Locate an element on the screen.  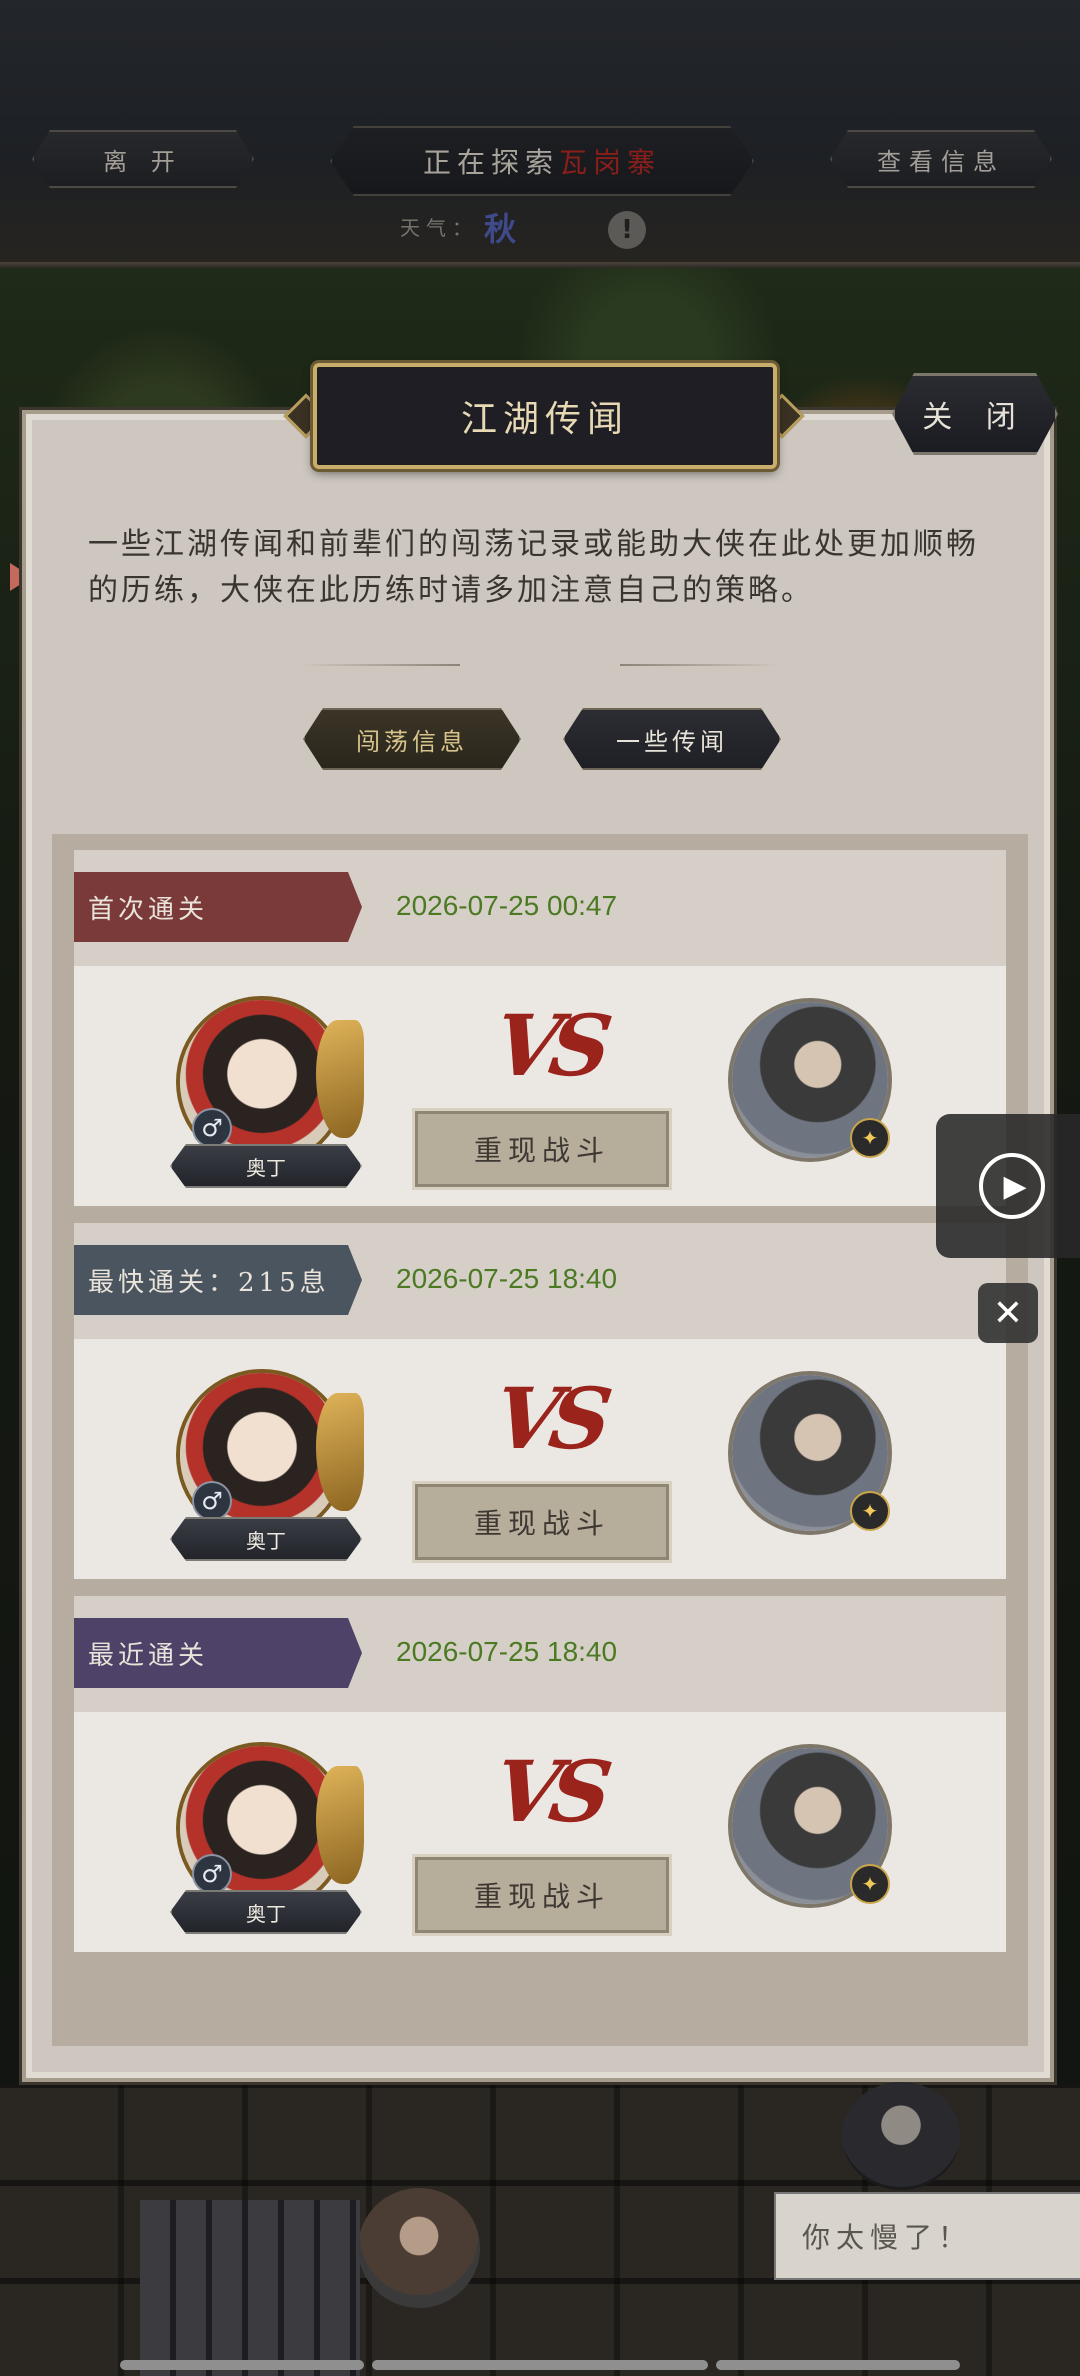
weather-glyph: 秋 is located at coordinates (500, 229).